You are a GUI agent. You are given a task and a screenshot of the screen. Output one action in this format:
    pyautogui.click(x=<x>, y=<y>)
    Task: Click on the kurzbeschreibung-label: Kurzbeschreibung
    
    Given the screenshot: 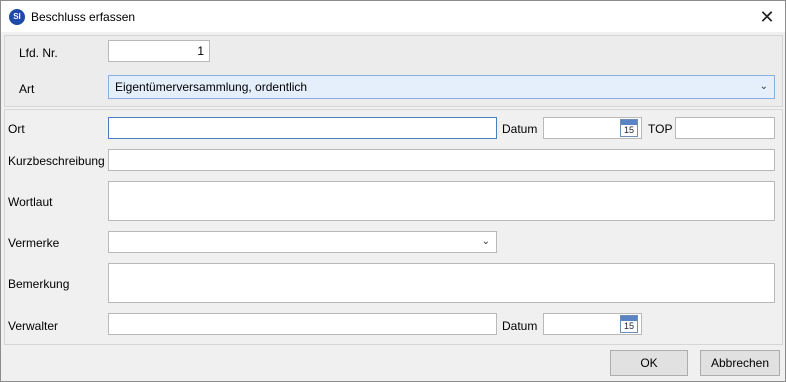 What is the action you would take?
    pyautogui.click(x=56, y=161)
    